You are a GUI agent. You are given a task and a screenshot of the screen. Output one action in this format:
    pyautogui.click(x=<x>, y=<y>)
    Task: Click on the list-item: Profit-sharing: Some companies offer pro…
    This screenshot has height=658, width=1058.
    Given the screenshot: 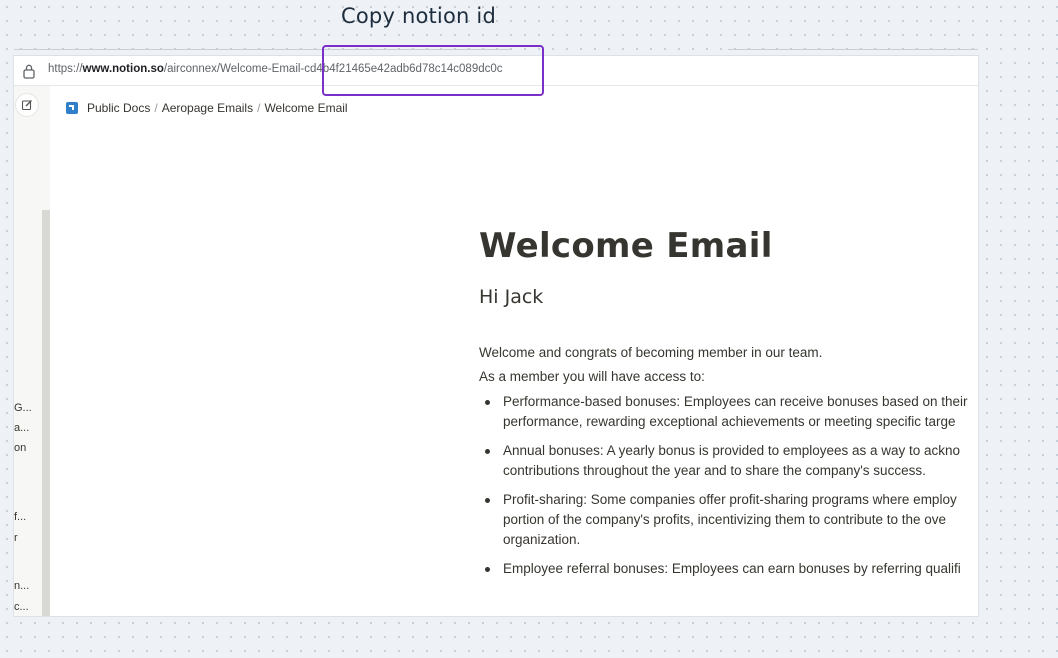 What is the action you would take?
    pyautogui.click(x=731, y=520)
    